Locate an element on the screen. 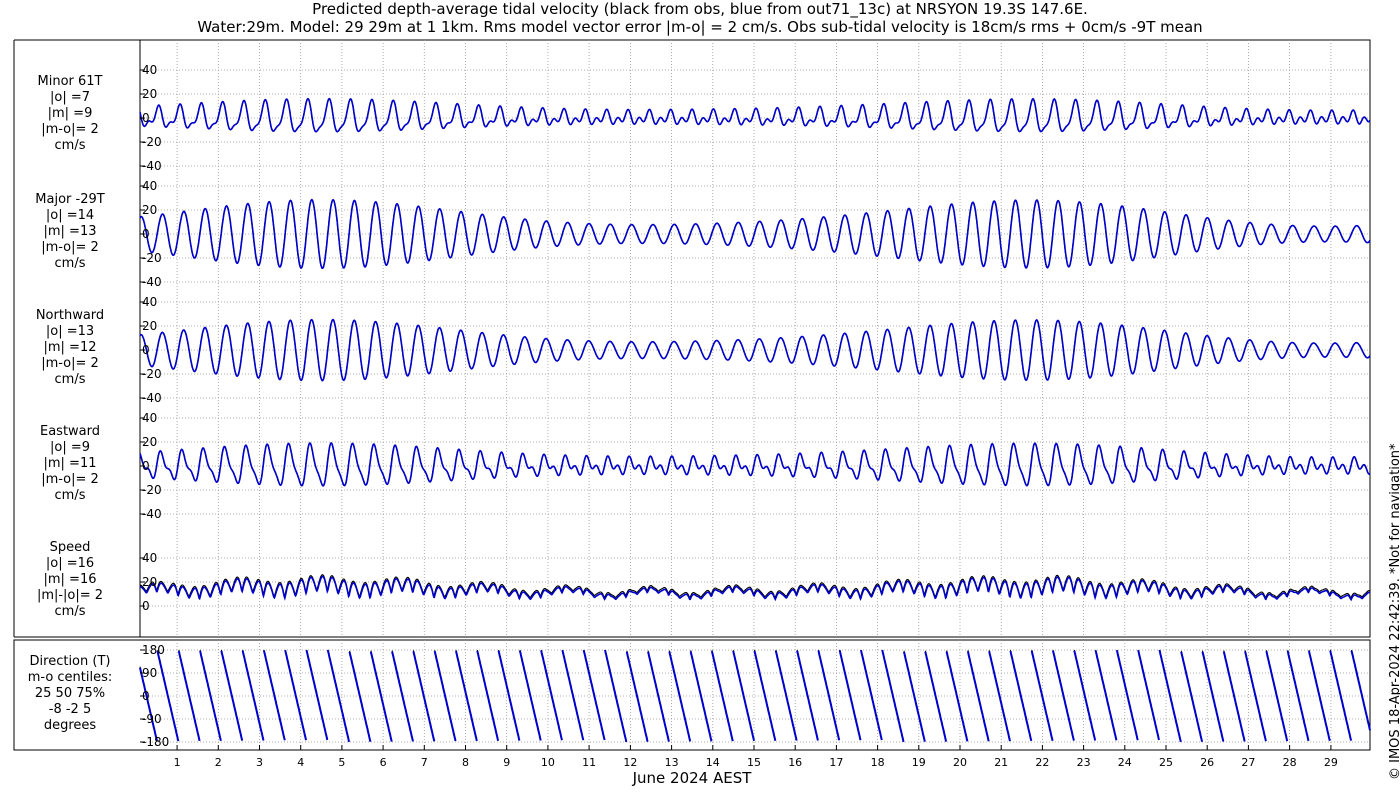 The height and width of the screenshot is (800, 1400). major-panel-label-line: |m| =13 is located at coordinates (70, 231).